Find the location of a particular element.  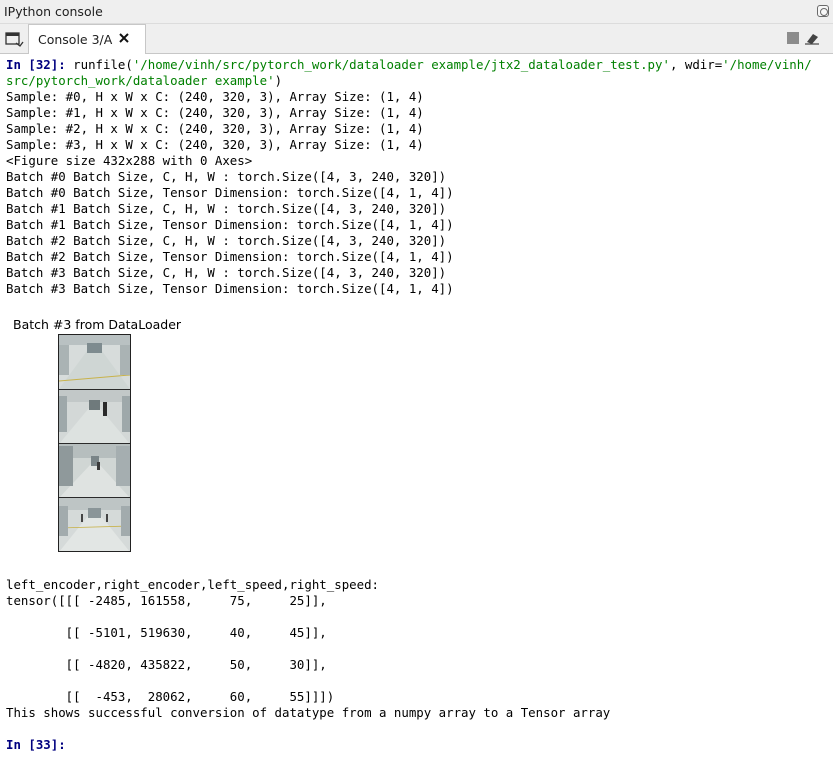

command-line-cont: src/pytorch_work/dataloader example') is located at coordinates (144, 80).